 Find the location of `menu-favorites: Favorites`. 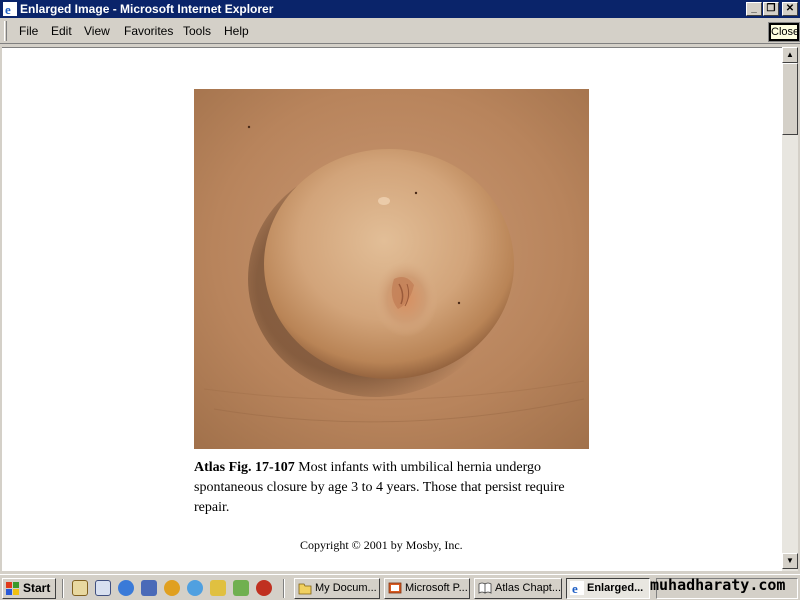

menu-favorites: Favorites is located at coordinates (148, 31).